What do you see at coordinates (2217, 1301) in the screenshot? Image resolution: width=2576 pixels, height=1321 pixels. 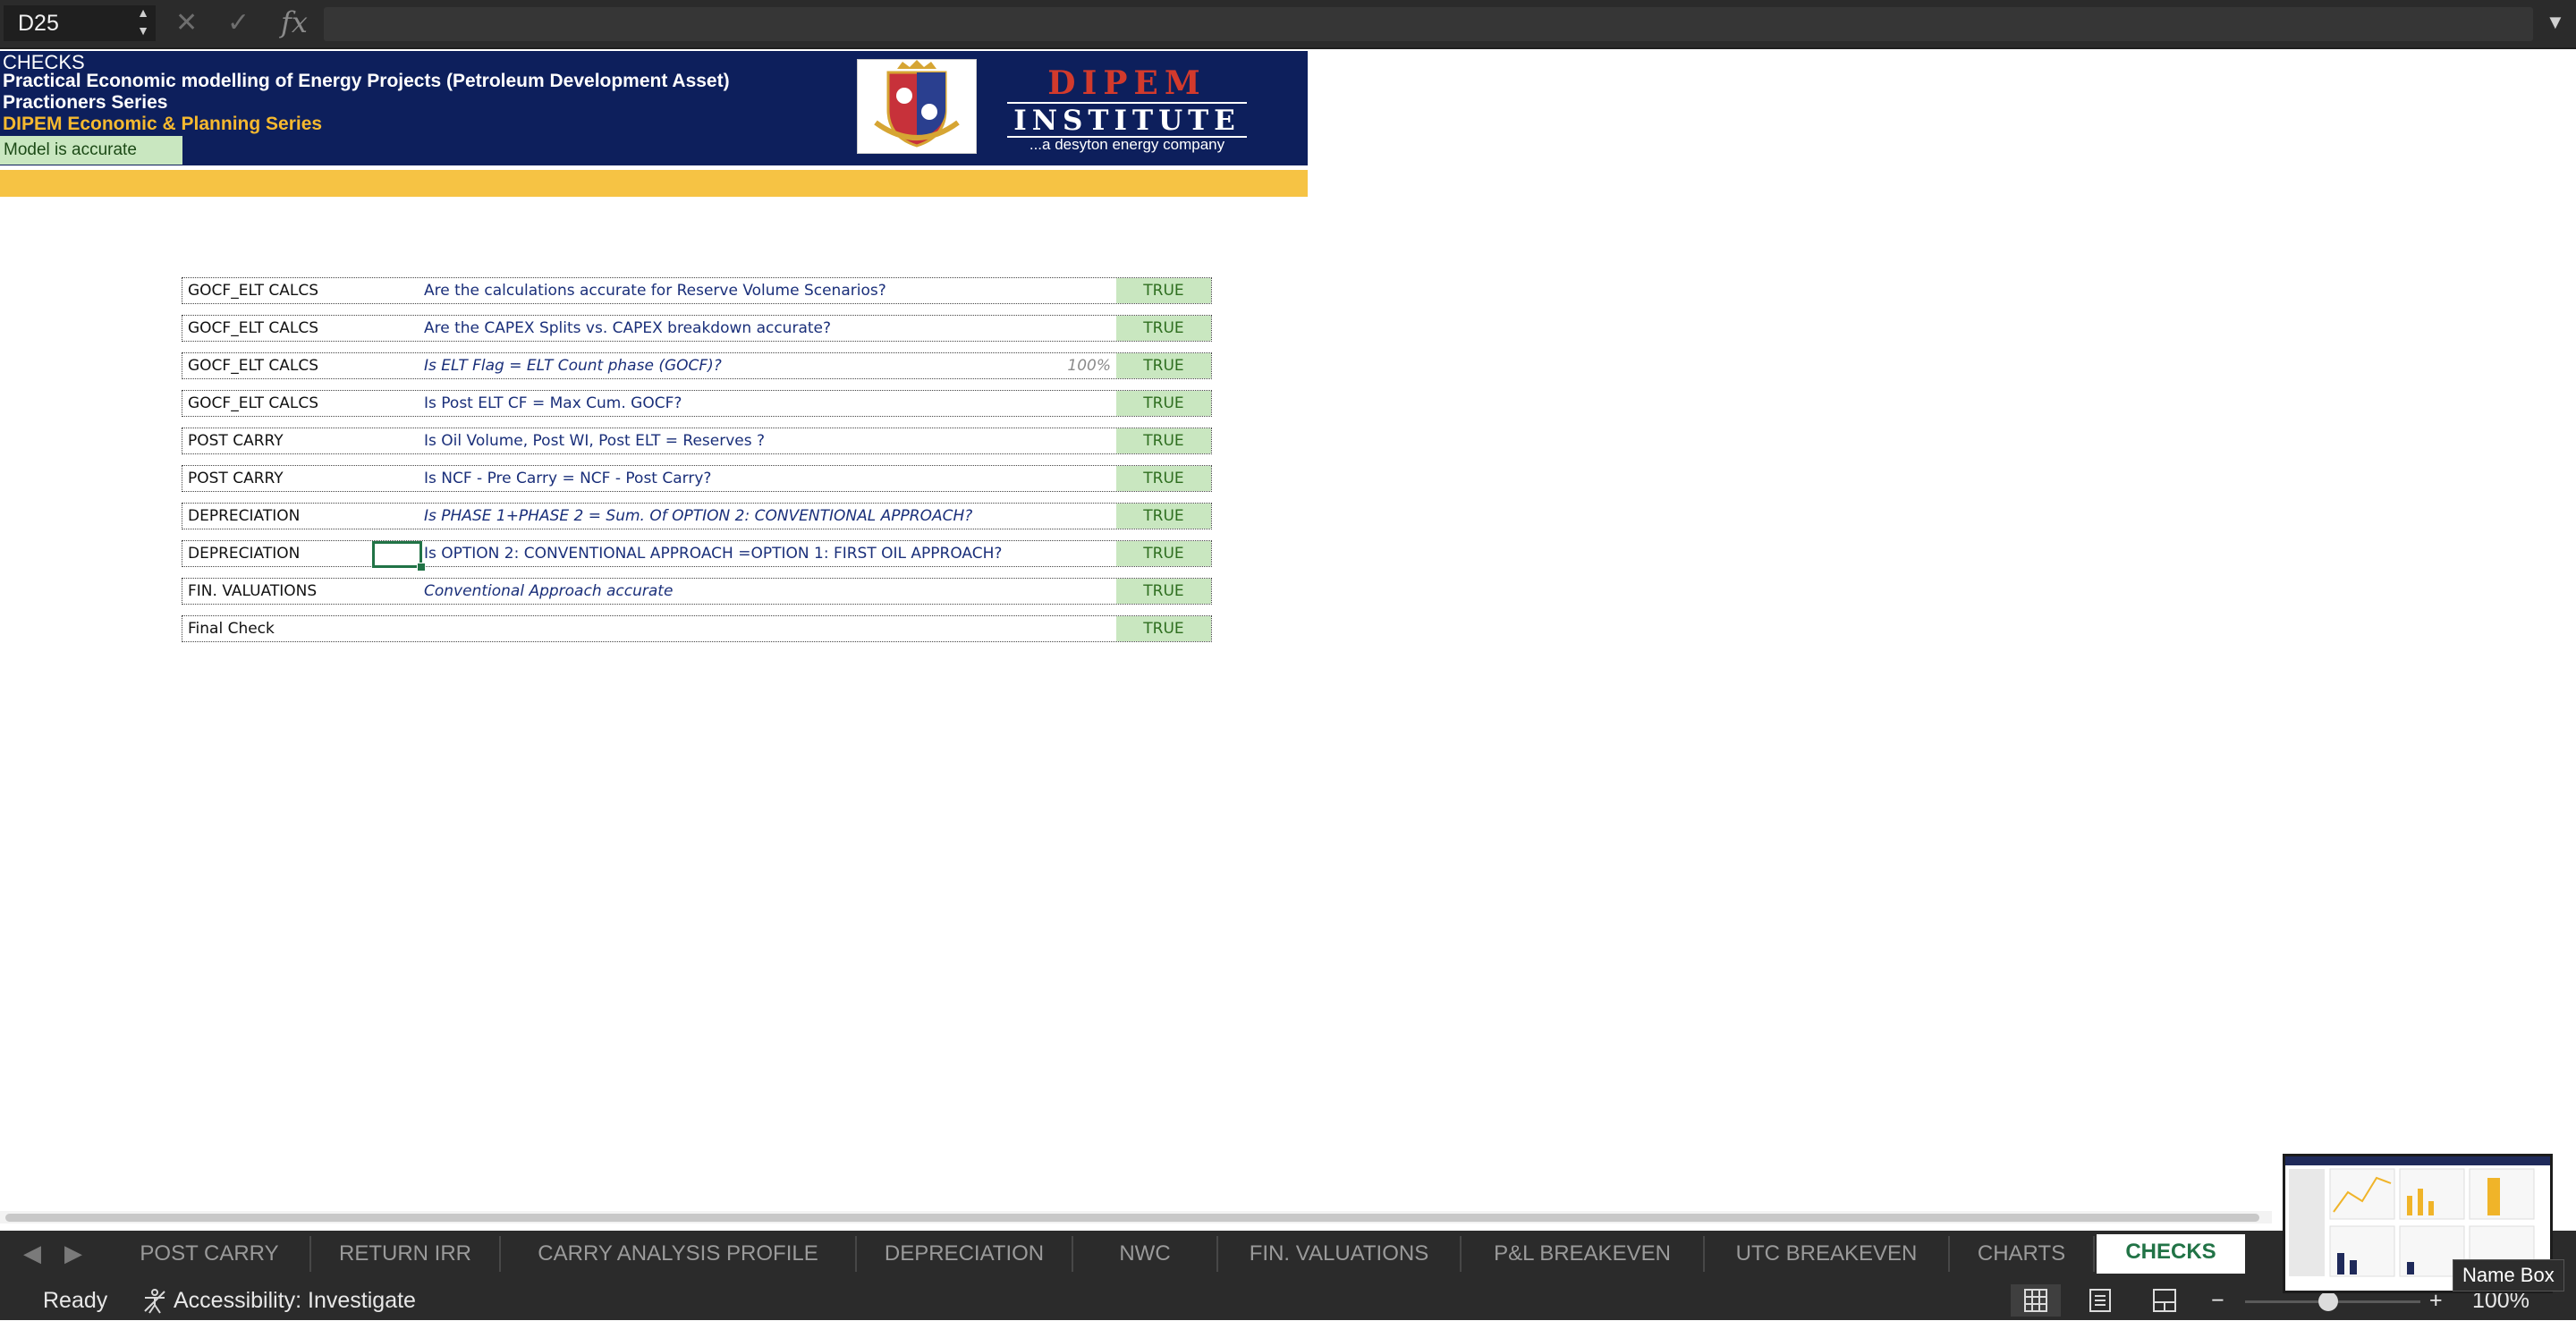 I see `zoom-out-button: −` at bounding box center [2217, 1301].